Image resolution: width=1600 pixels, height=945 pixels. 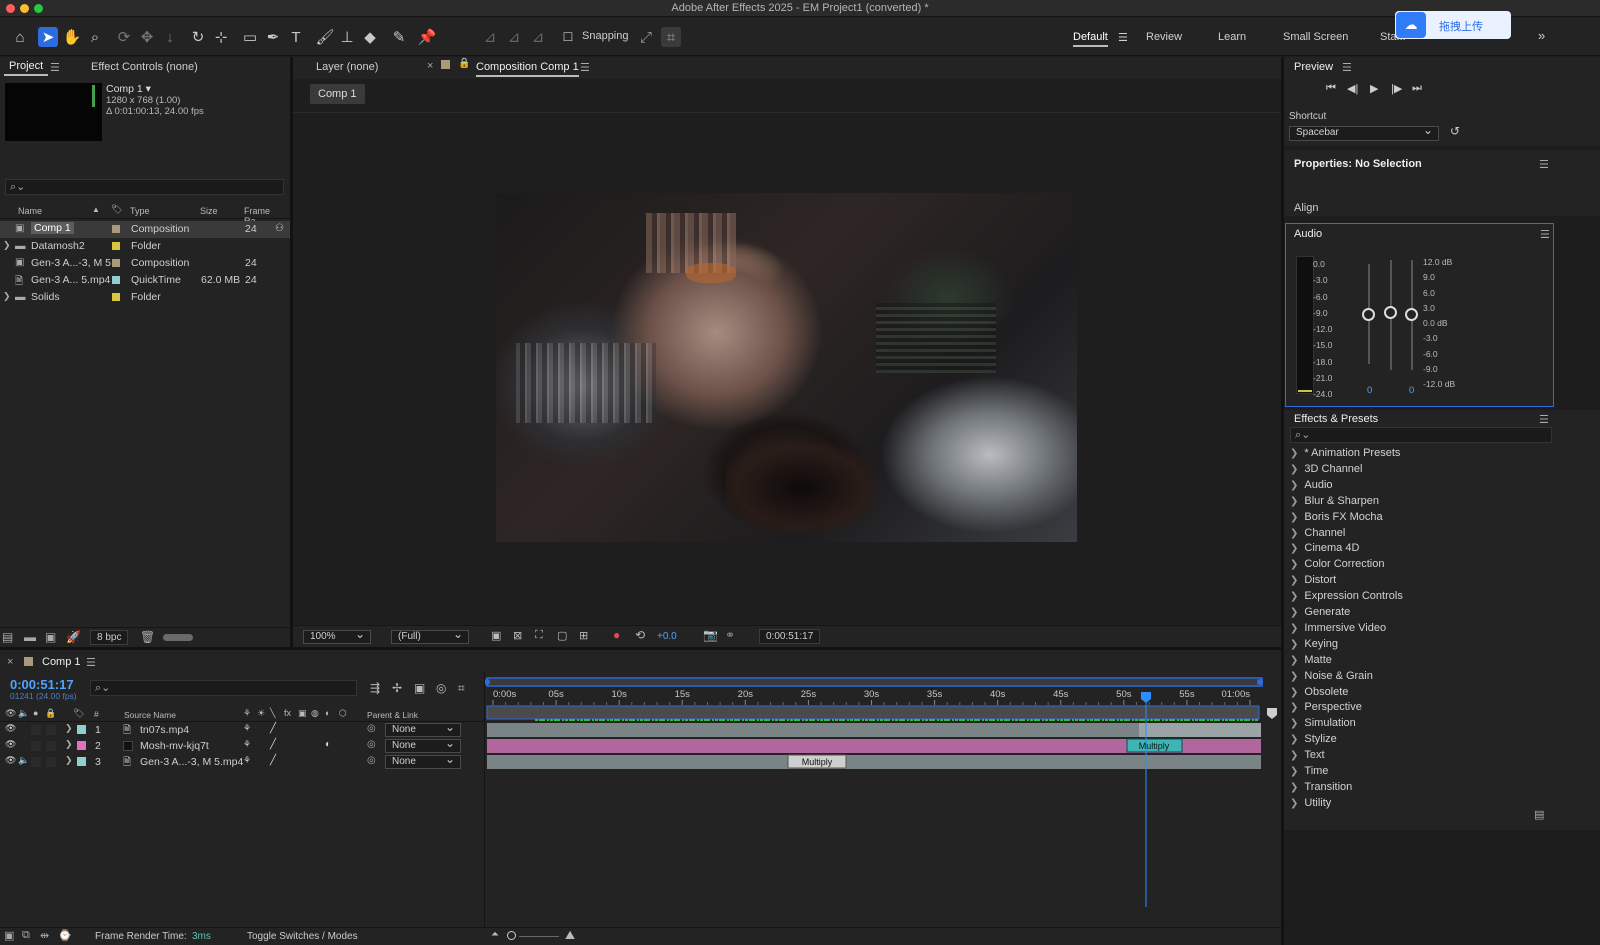 I want to click on effects-category-item: ❯ Blur & Sharpen, so click(x=1334, y=502).